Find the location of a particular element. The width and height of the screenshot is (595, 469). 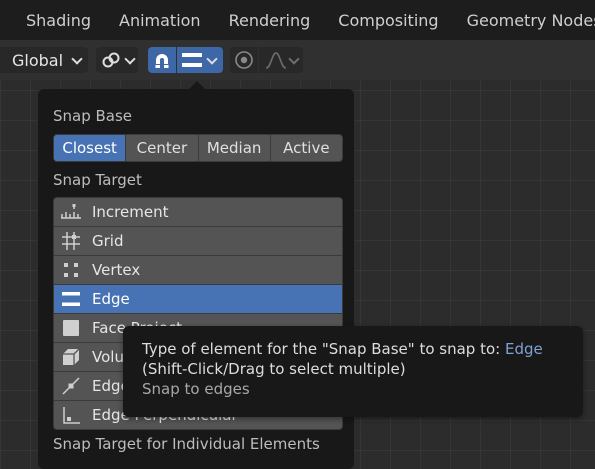

snap-target-label: Increment is located at coordinates (130, 212).